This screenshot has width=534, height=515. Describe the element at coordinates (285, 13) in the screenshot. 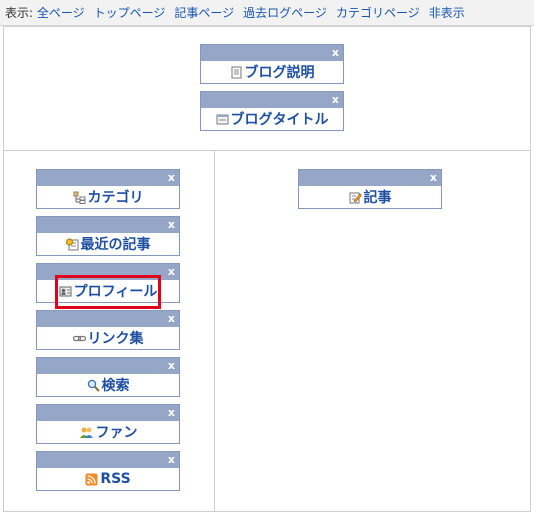

I see `filter-link-archive-page: 過去ログページ` at that location.